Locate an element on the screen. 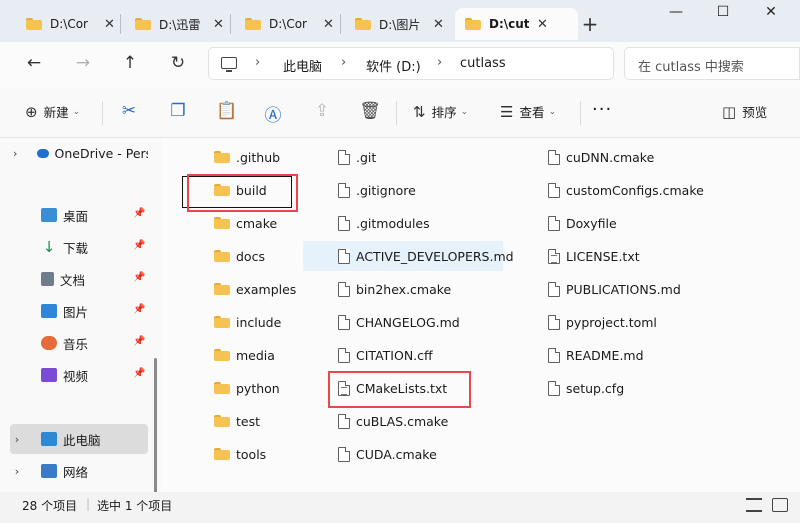 The height and width of the screenshot is (523, 800). address-bar: › 此电脑 › 软件 (D:) › cutlass is located at coordinates (411, 63).